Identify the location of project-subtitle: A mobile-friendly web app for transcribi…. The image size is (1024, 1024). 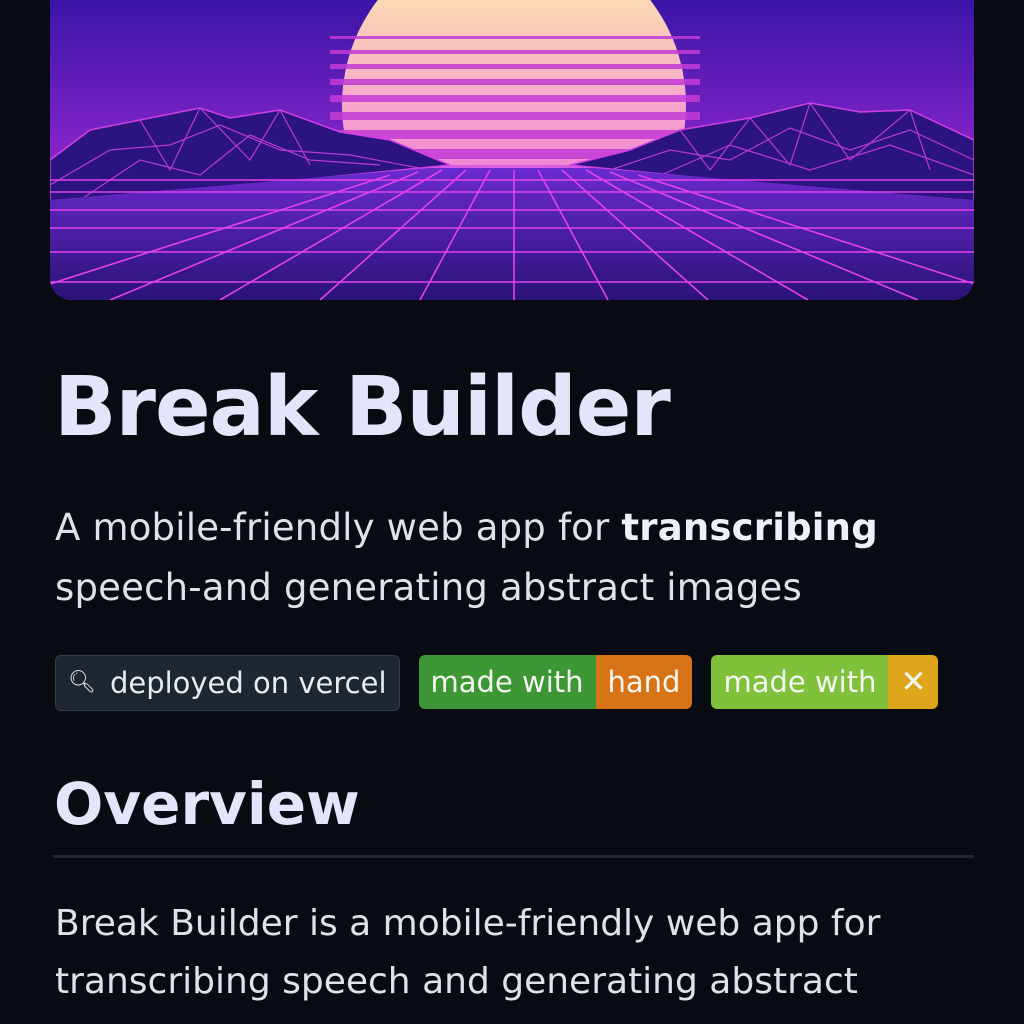
(505, 558).